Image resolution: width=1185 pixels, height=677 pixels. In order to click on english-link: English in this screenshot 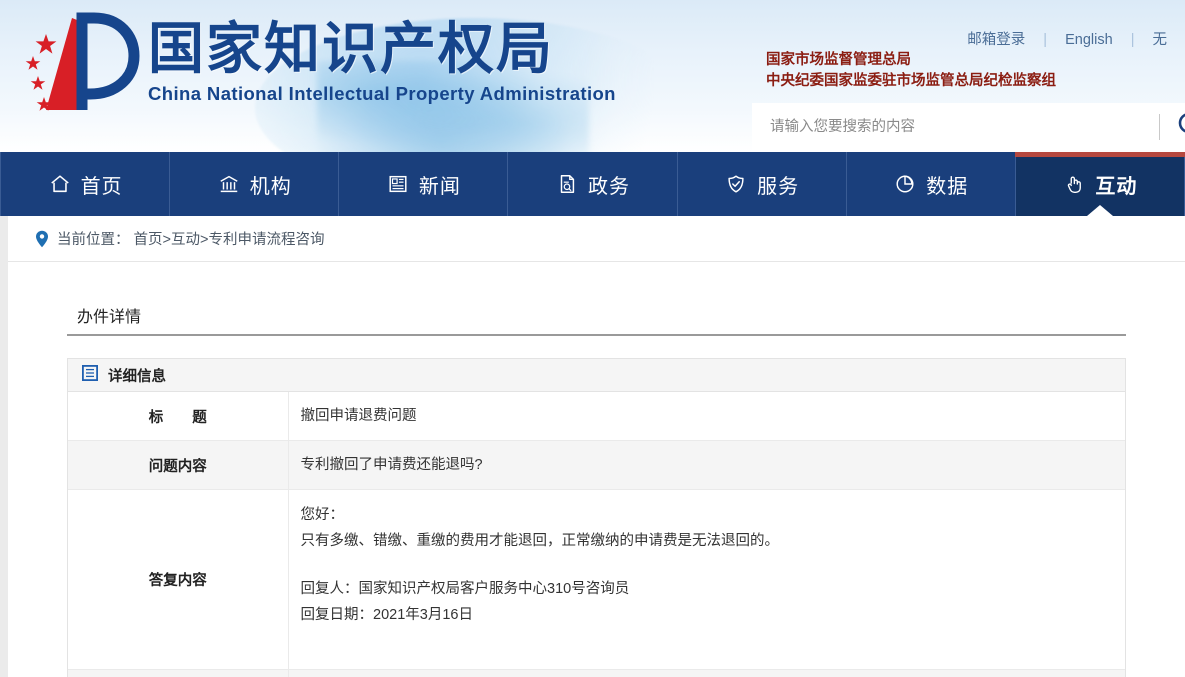, I will do `click(1089, 40)`.